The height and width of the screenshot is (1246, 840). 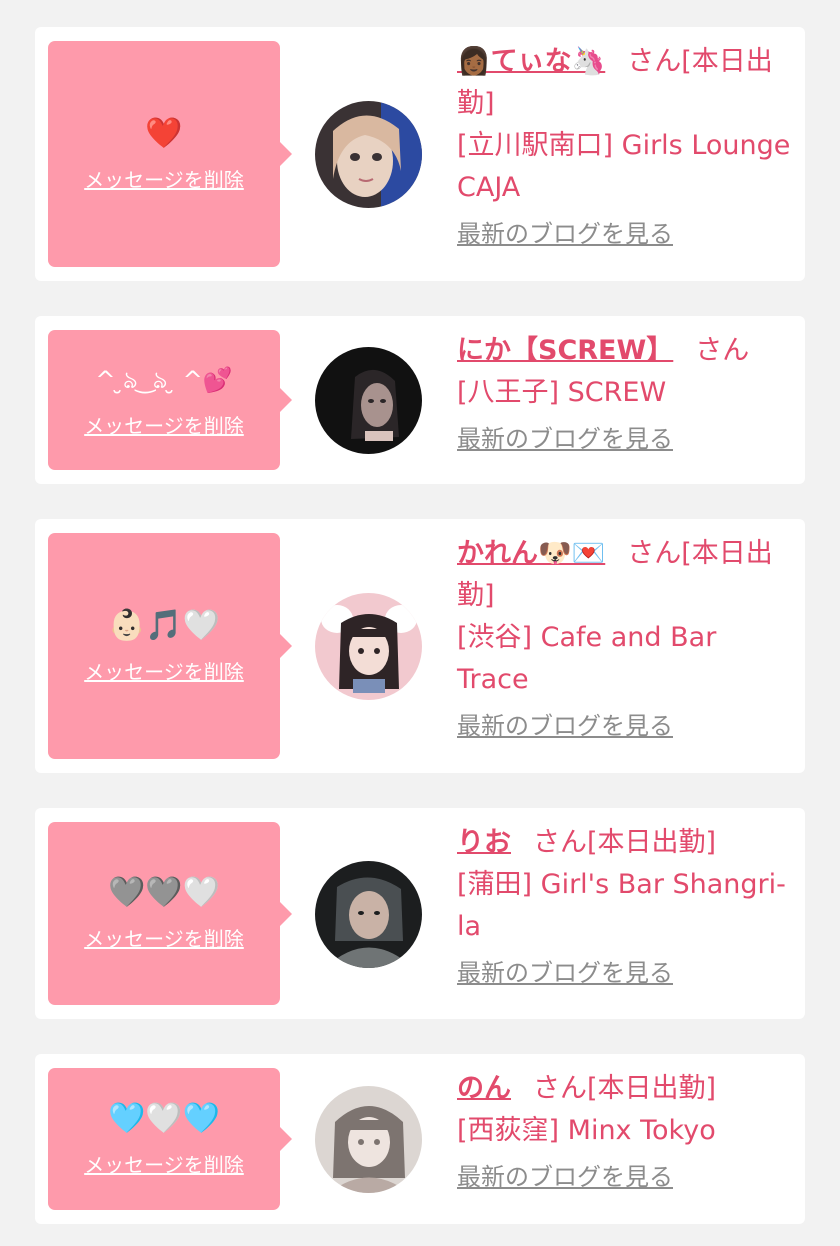 What do you see at coordinates (624, 166) in the screenshot?
I see `shop-name: [立川駅南口] Girls Lounge CAJA` at bounding box center [624, 166].